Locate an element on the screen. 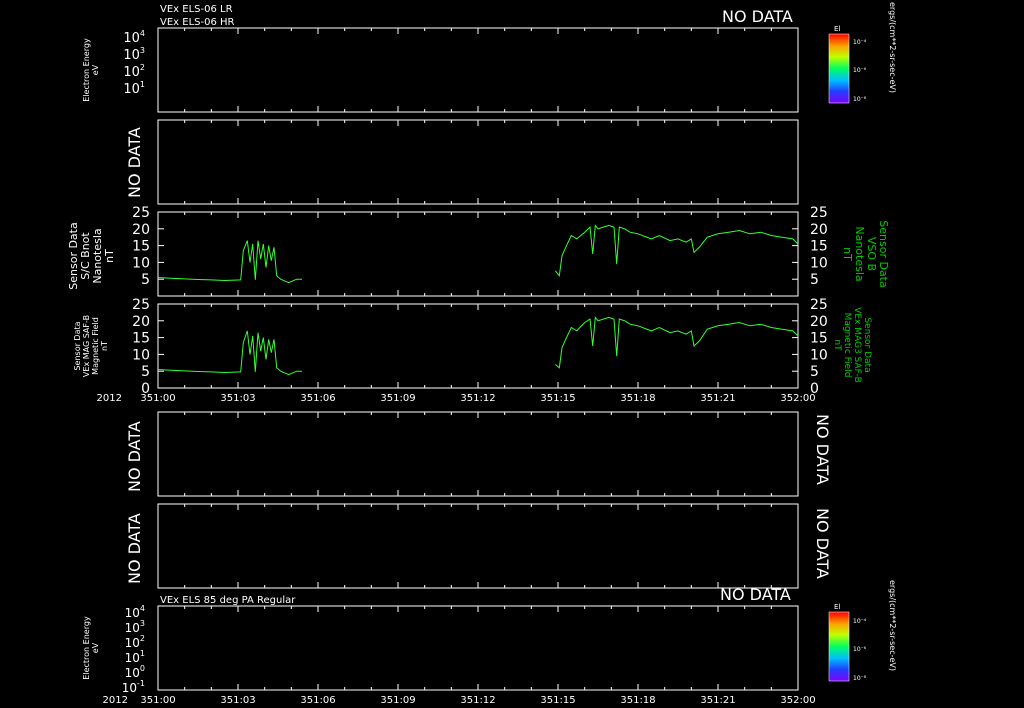 Image resolution: width=1024 pixels, height=708 pixels. panel7-units: ergs/(cm**2-sr-sec-eV) is located at coordinates (892, 625).